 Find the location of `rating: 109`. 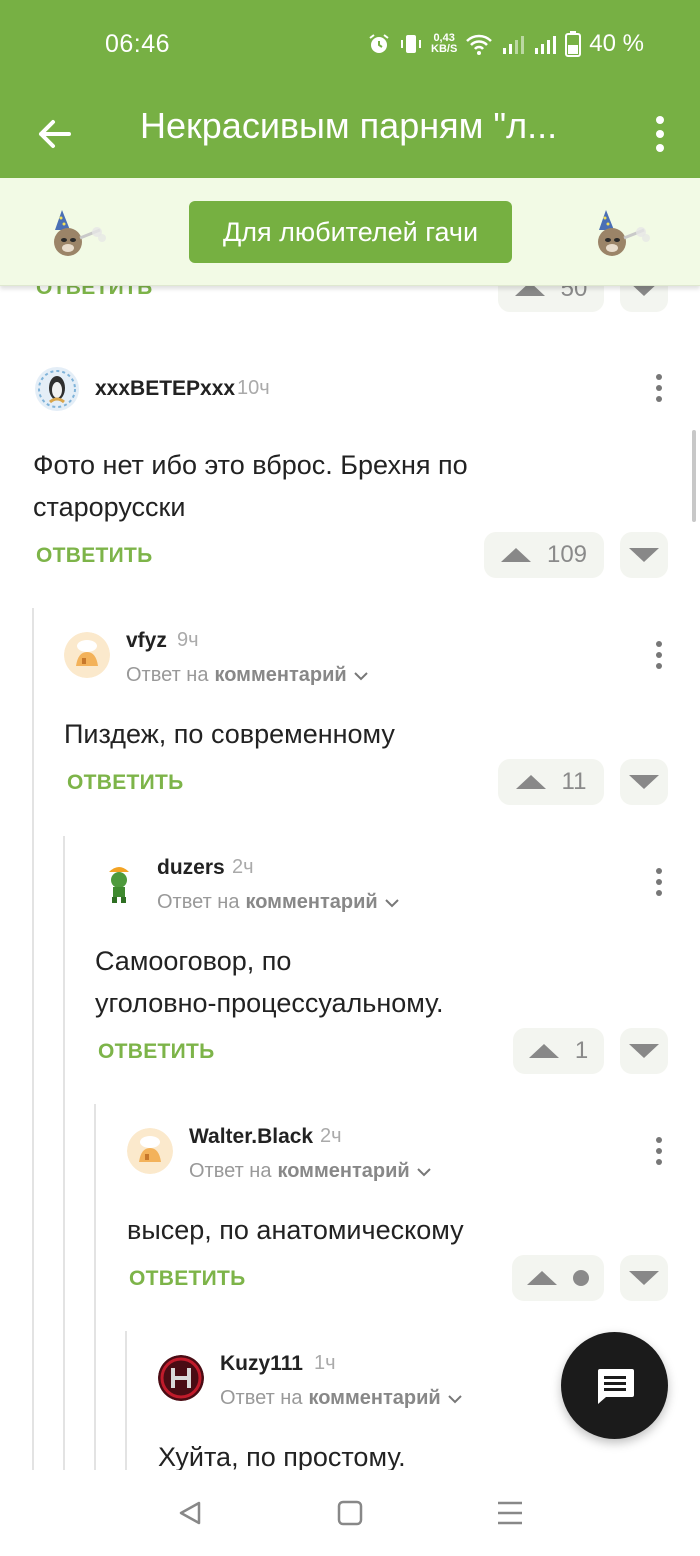

rating: 109 is located at coordinates (567, 554).